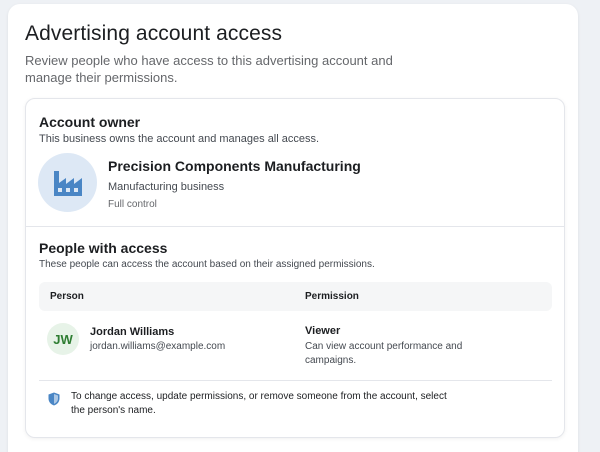 This screenshot has width=600, height=452. I want to click on people-section-title: People with access, so click(103, 248).